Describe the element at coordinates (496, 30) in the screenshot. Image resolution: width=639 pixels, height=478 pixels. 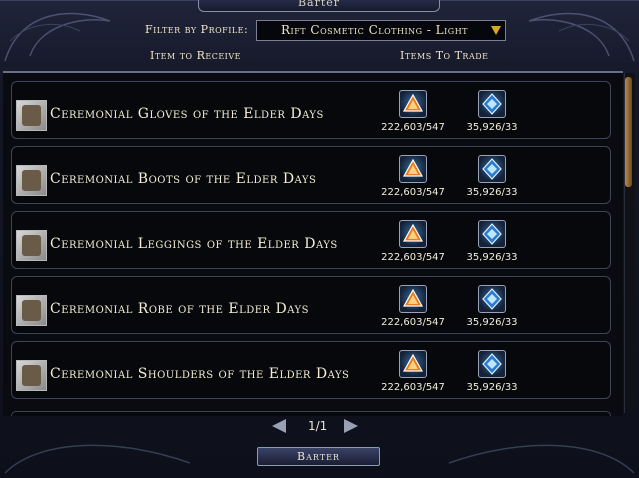
I see `dropdown-arrow-icon` at that location.